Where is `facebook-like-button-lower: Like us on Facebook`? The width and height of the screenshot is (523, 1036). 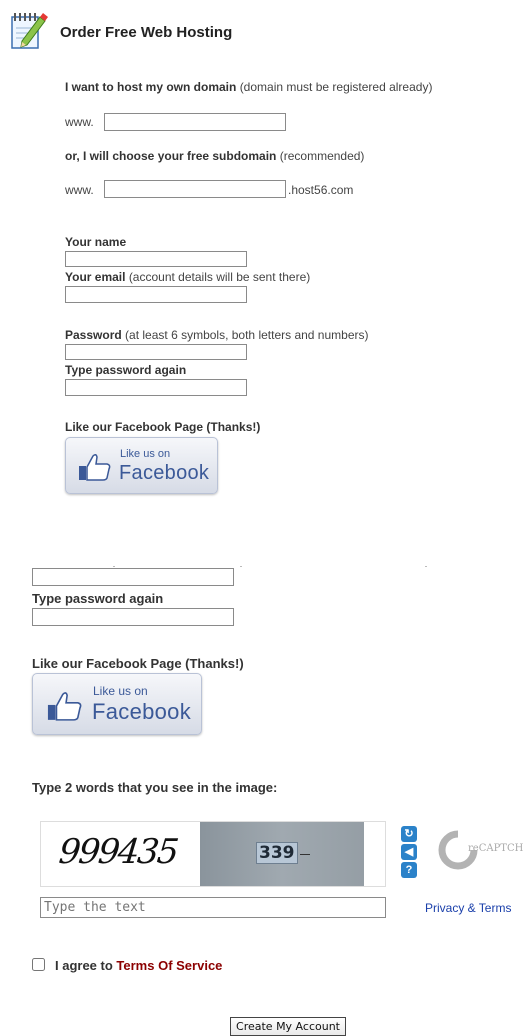 facebook-like-button-lower: Like us on Facebook is located at coordinates (117, 704).